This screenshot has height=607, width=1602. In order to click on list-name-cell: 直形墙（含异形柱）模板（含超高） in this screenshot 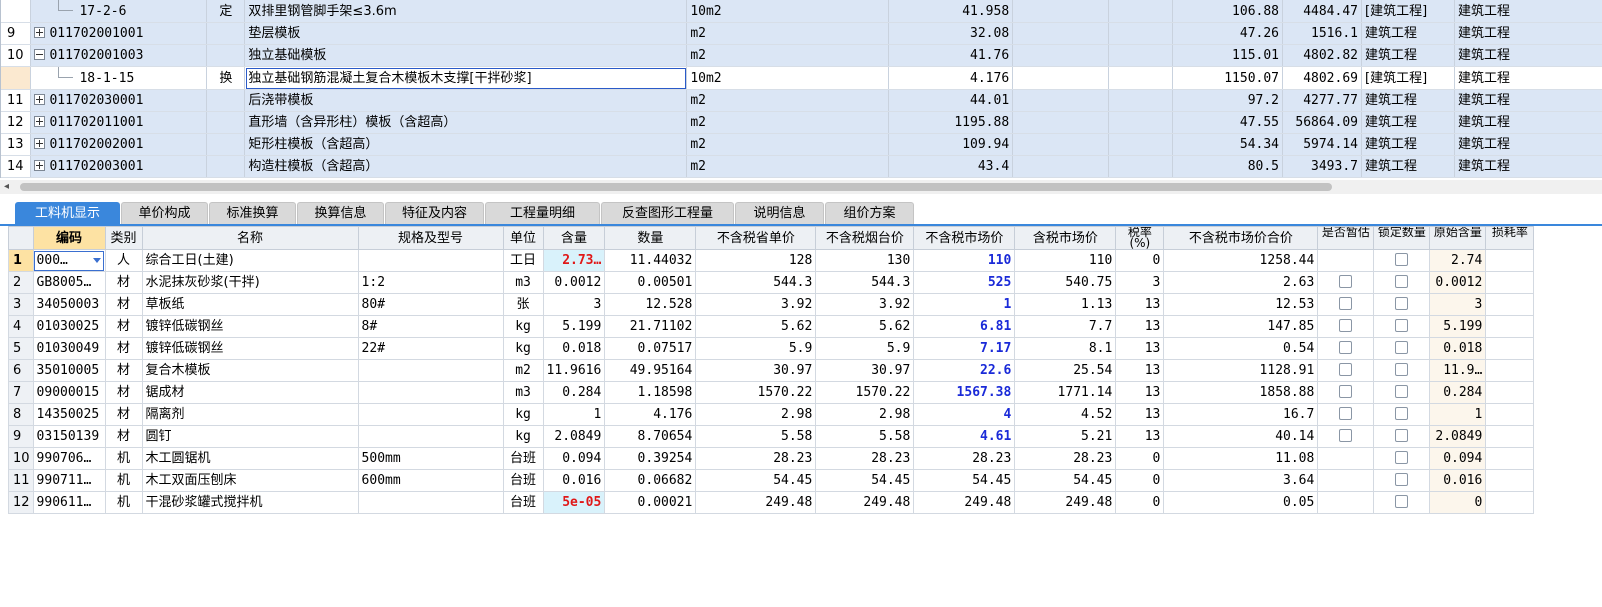, I will do `click(466, 122)`.